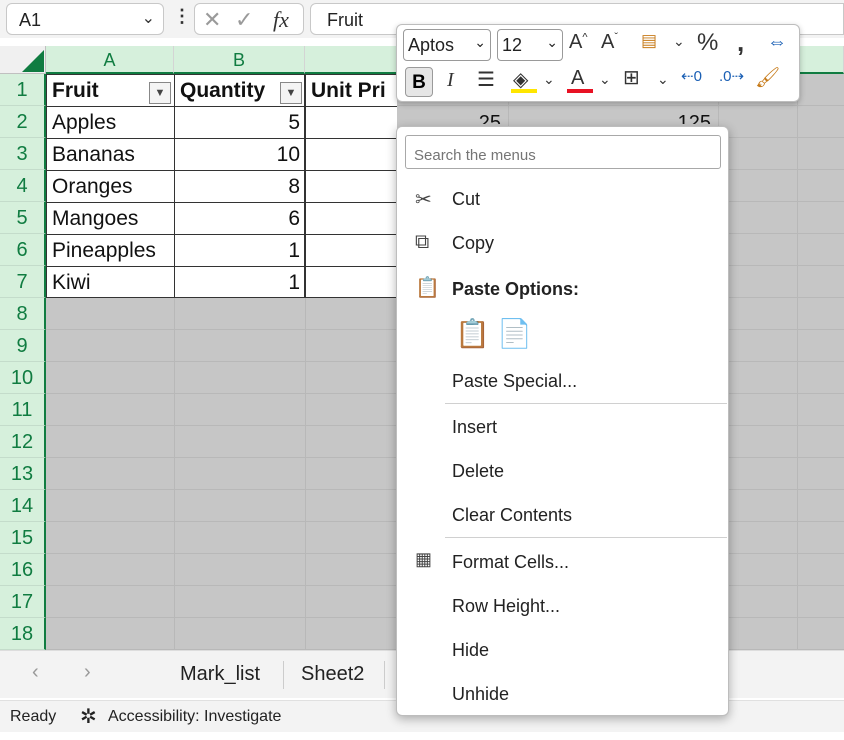 The width and height of the screenshot is (844, 740). What do you see at coordinates (281, 20) in the screenshot?
I see `insert-function-icon: fx` at bounding box center [281, 20].